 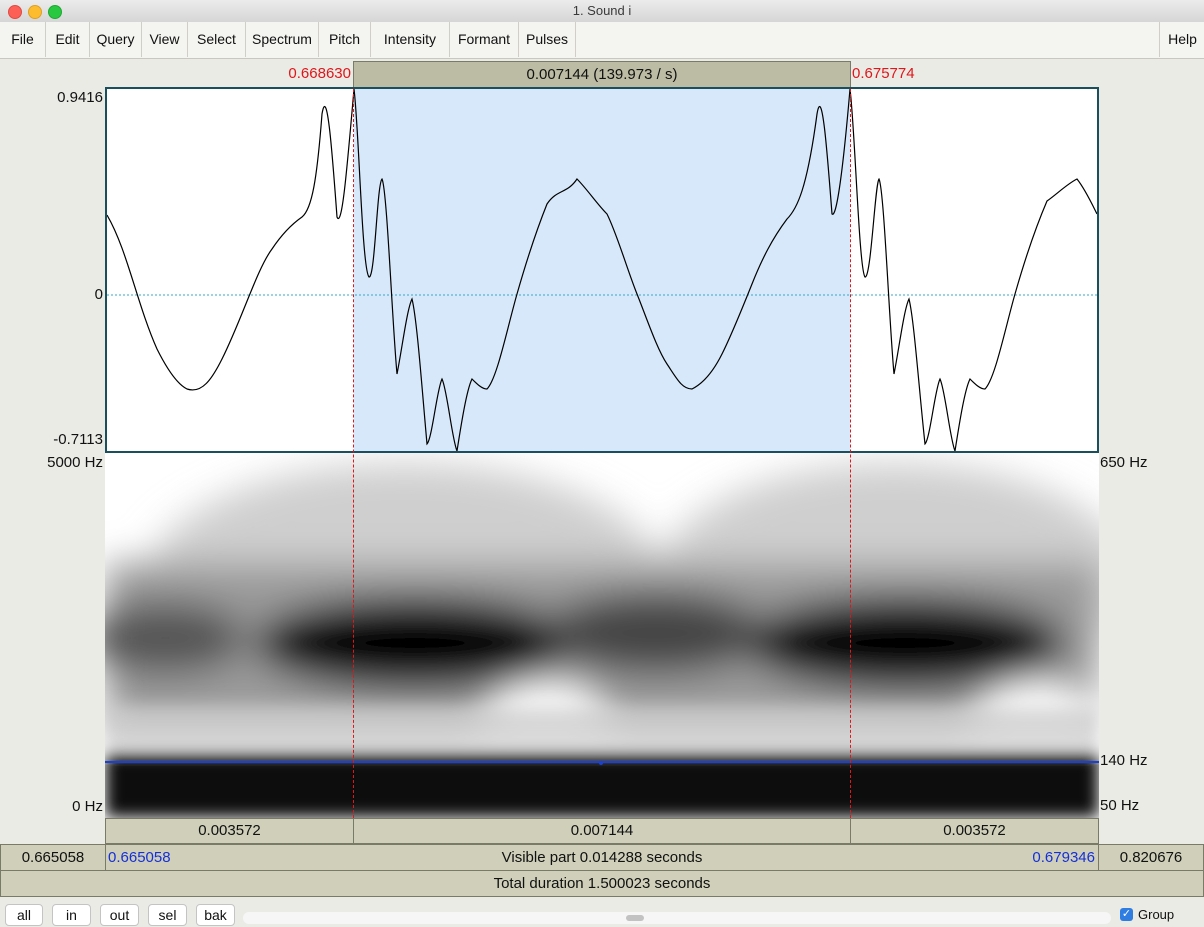 I want to click on menu-file: File, so click(x=23, y=39).